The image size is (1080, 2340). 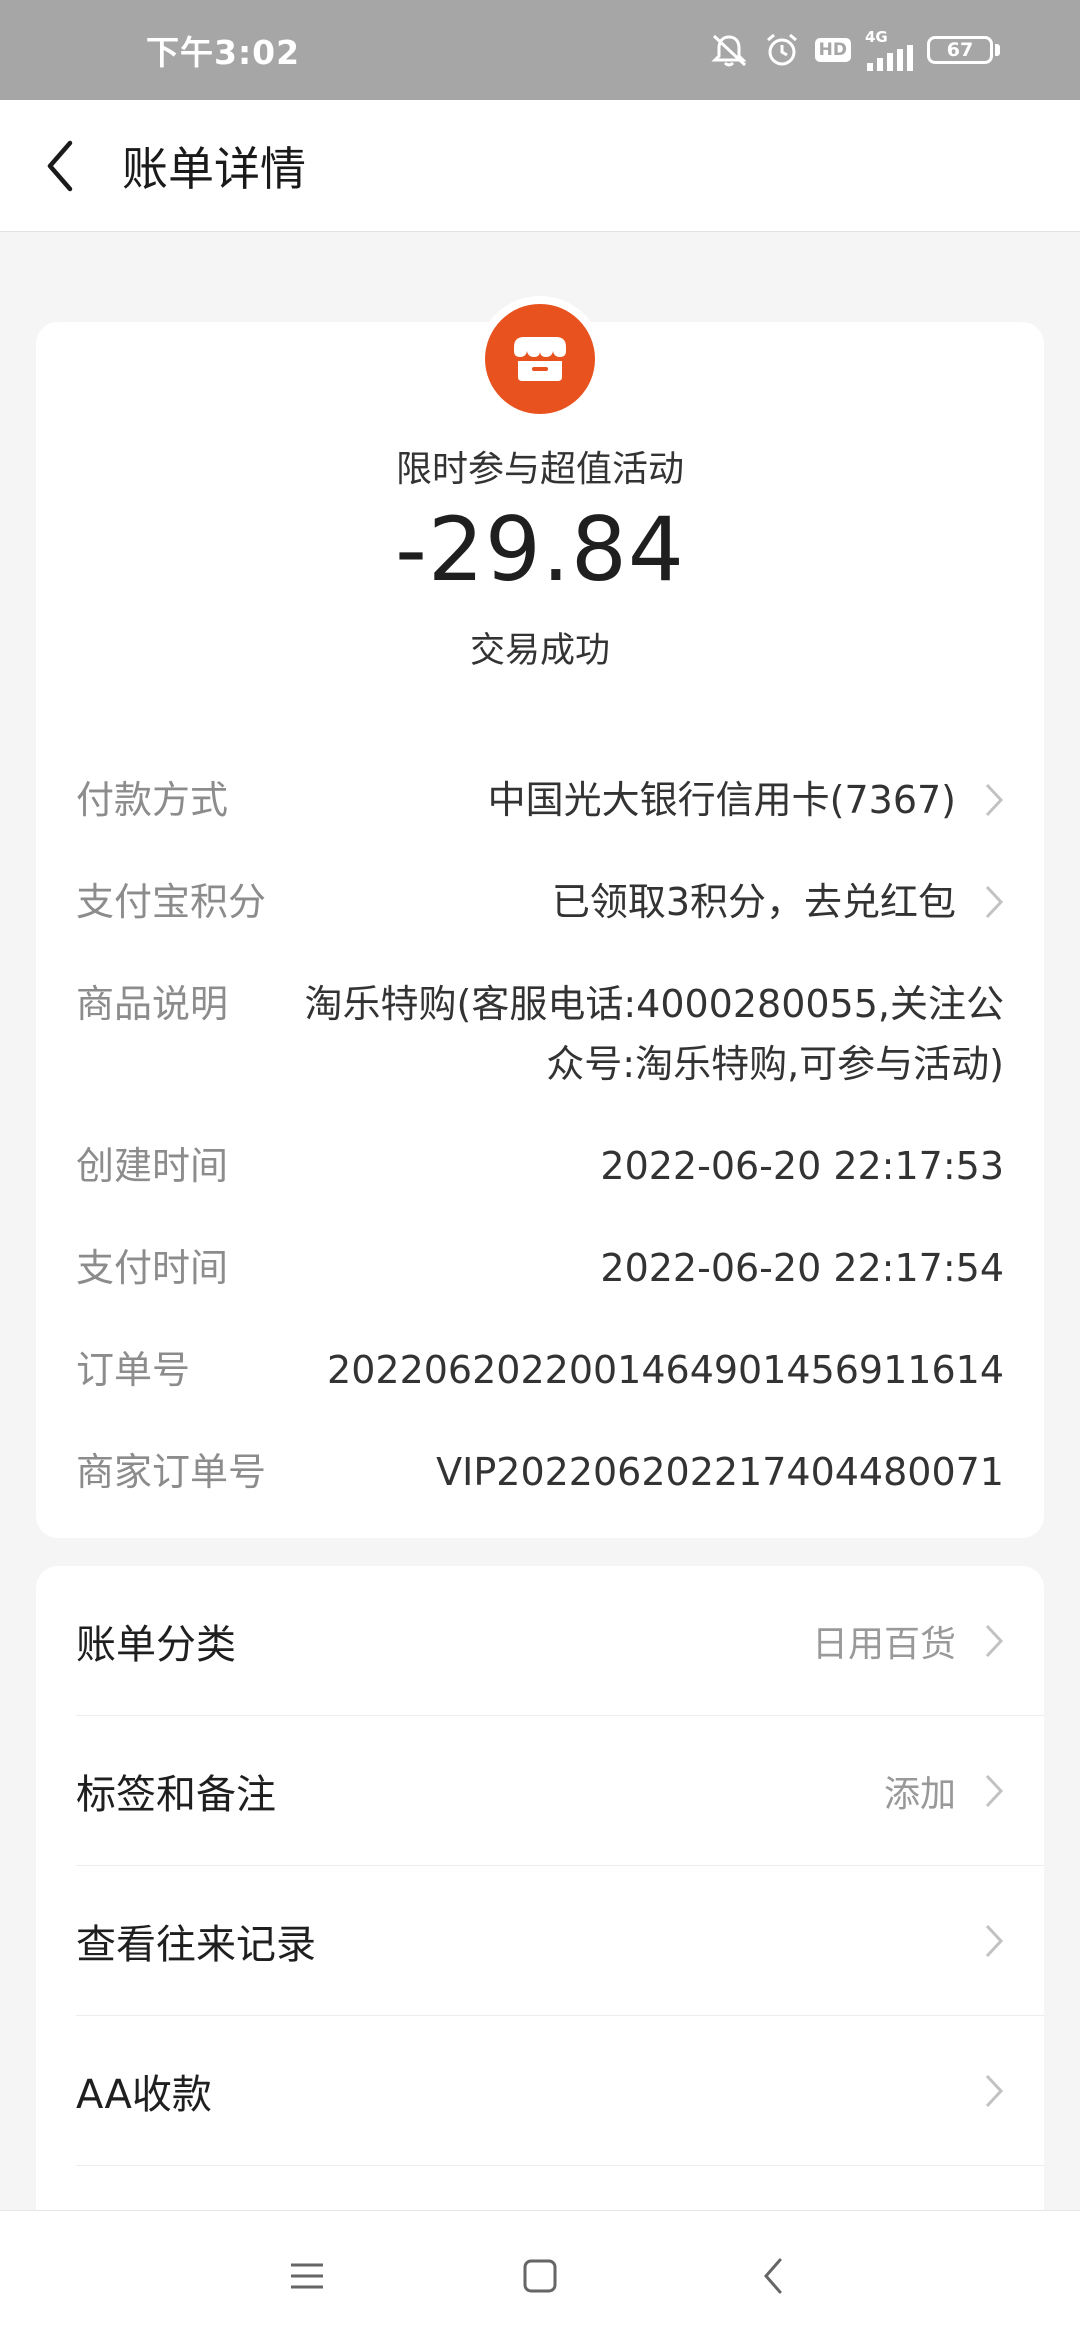 What do you see at coordinates (802, 1268) in the screenshot?
I see `payment-time-value: 2022-06-20 22:17:54` at bounding box center [802, 1268].